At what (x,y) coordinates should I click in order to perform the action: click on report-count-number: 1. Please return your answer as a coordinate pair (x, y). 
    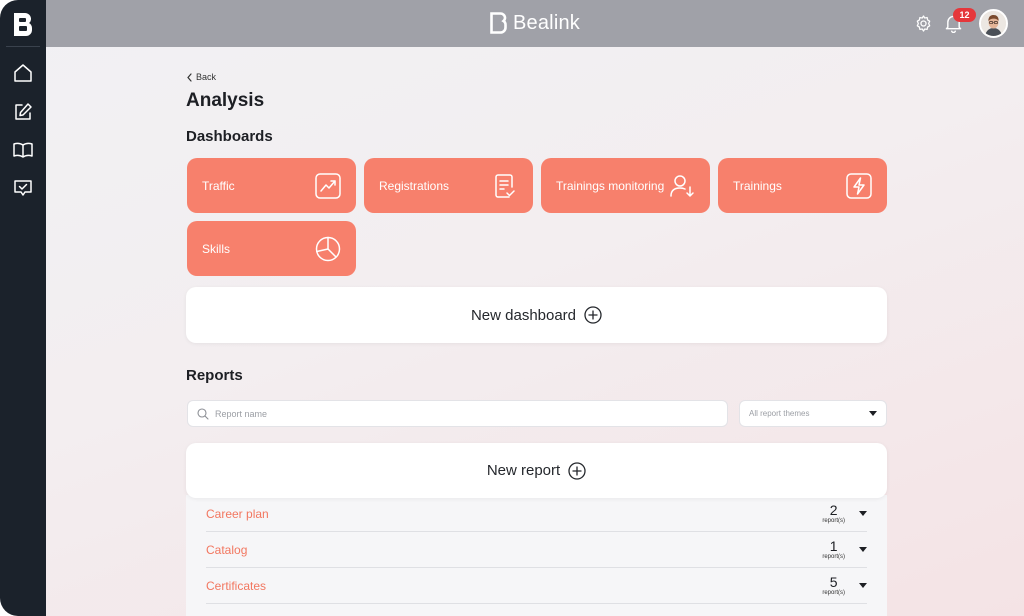
    Looking at the image, I should click on (833, 546).